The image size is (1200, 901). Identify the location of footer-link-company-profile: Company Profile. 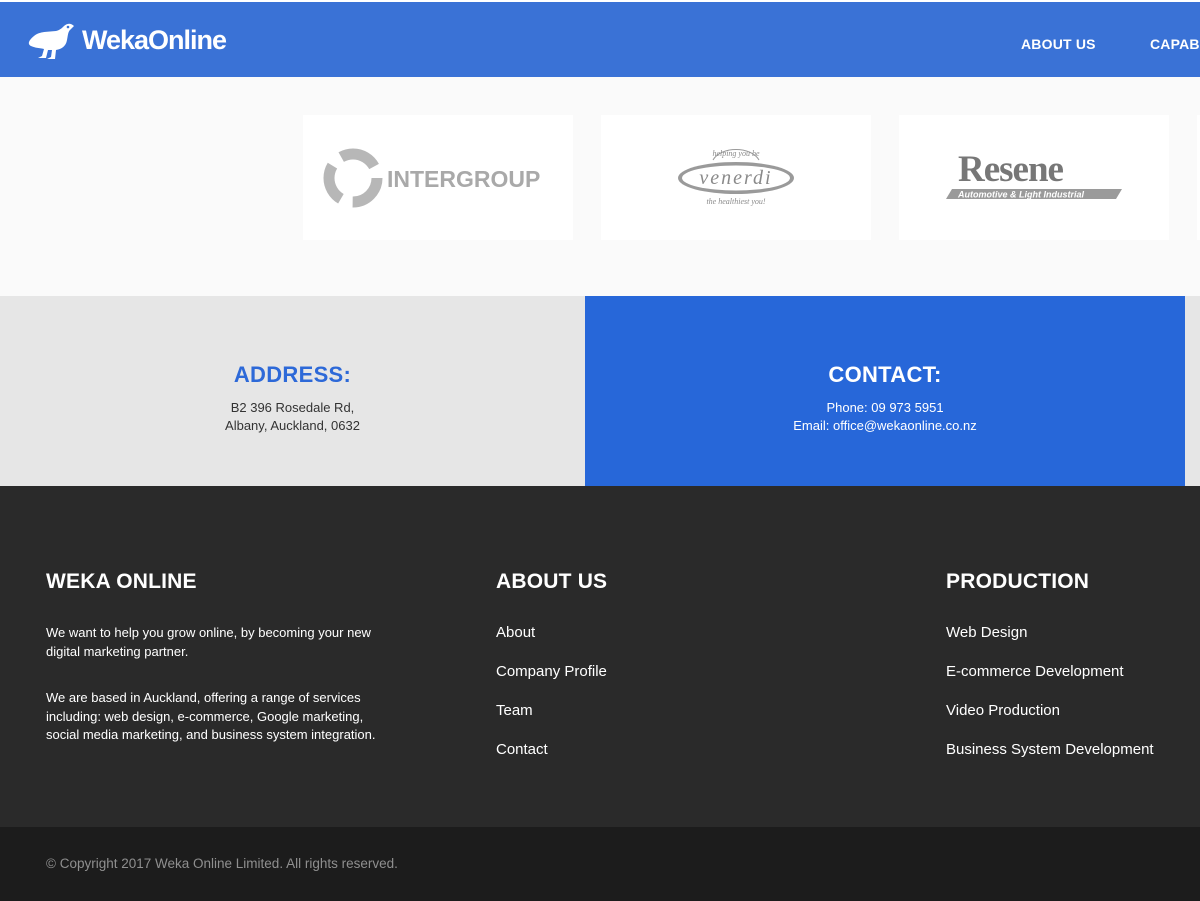
(551, 672).